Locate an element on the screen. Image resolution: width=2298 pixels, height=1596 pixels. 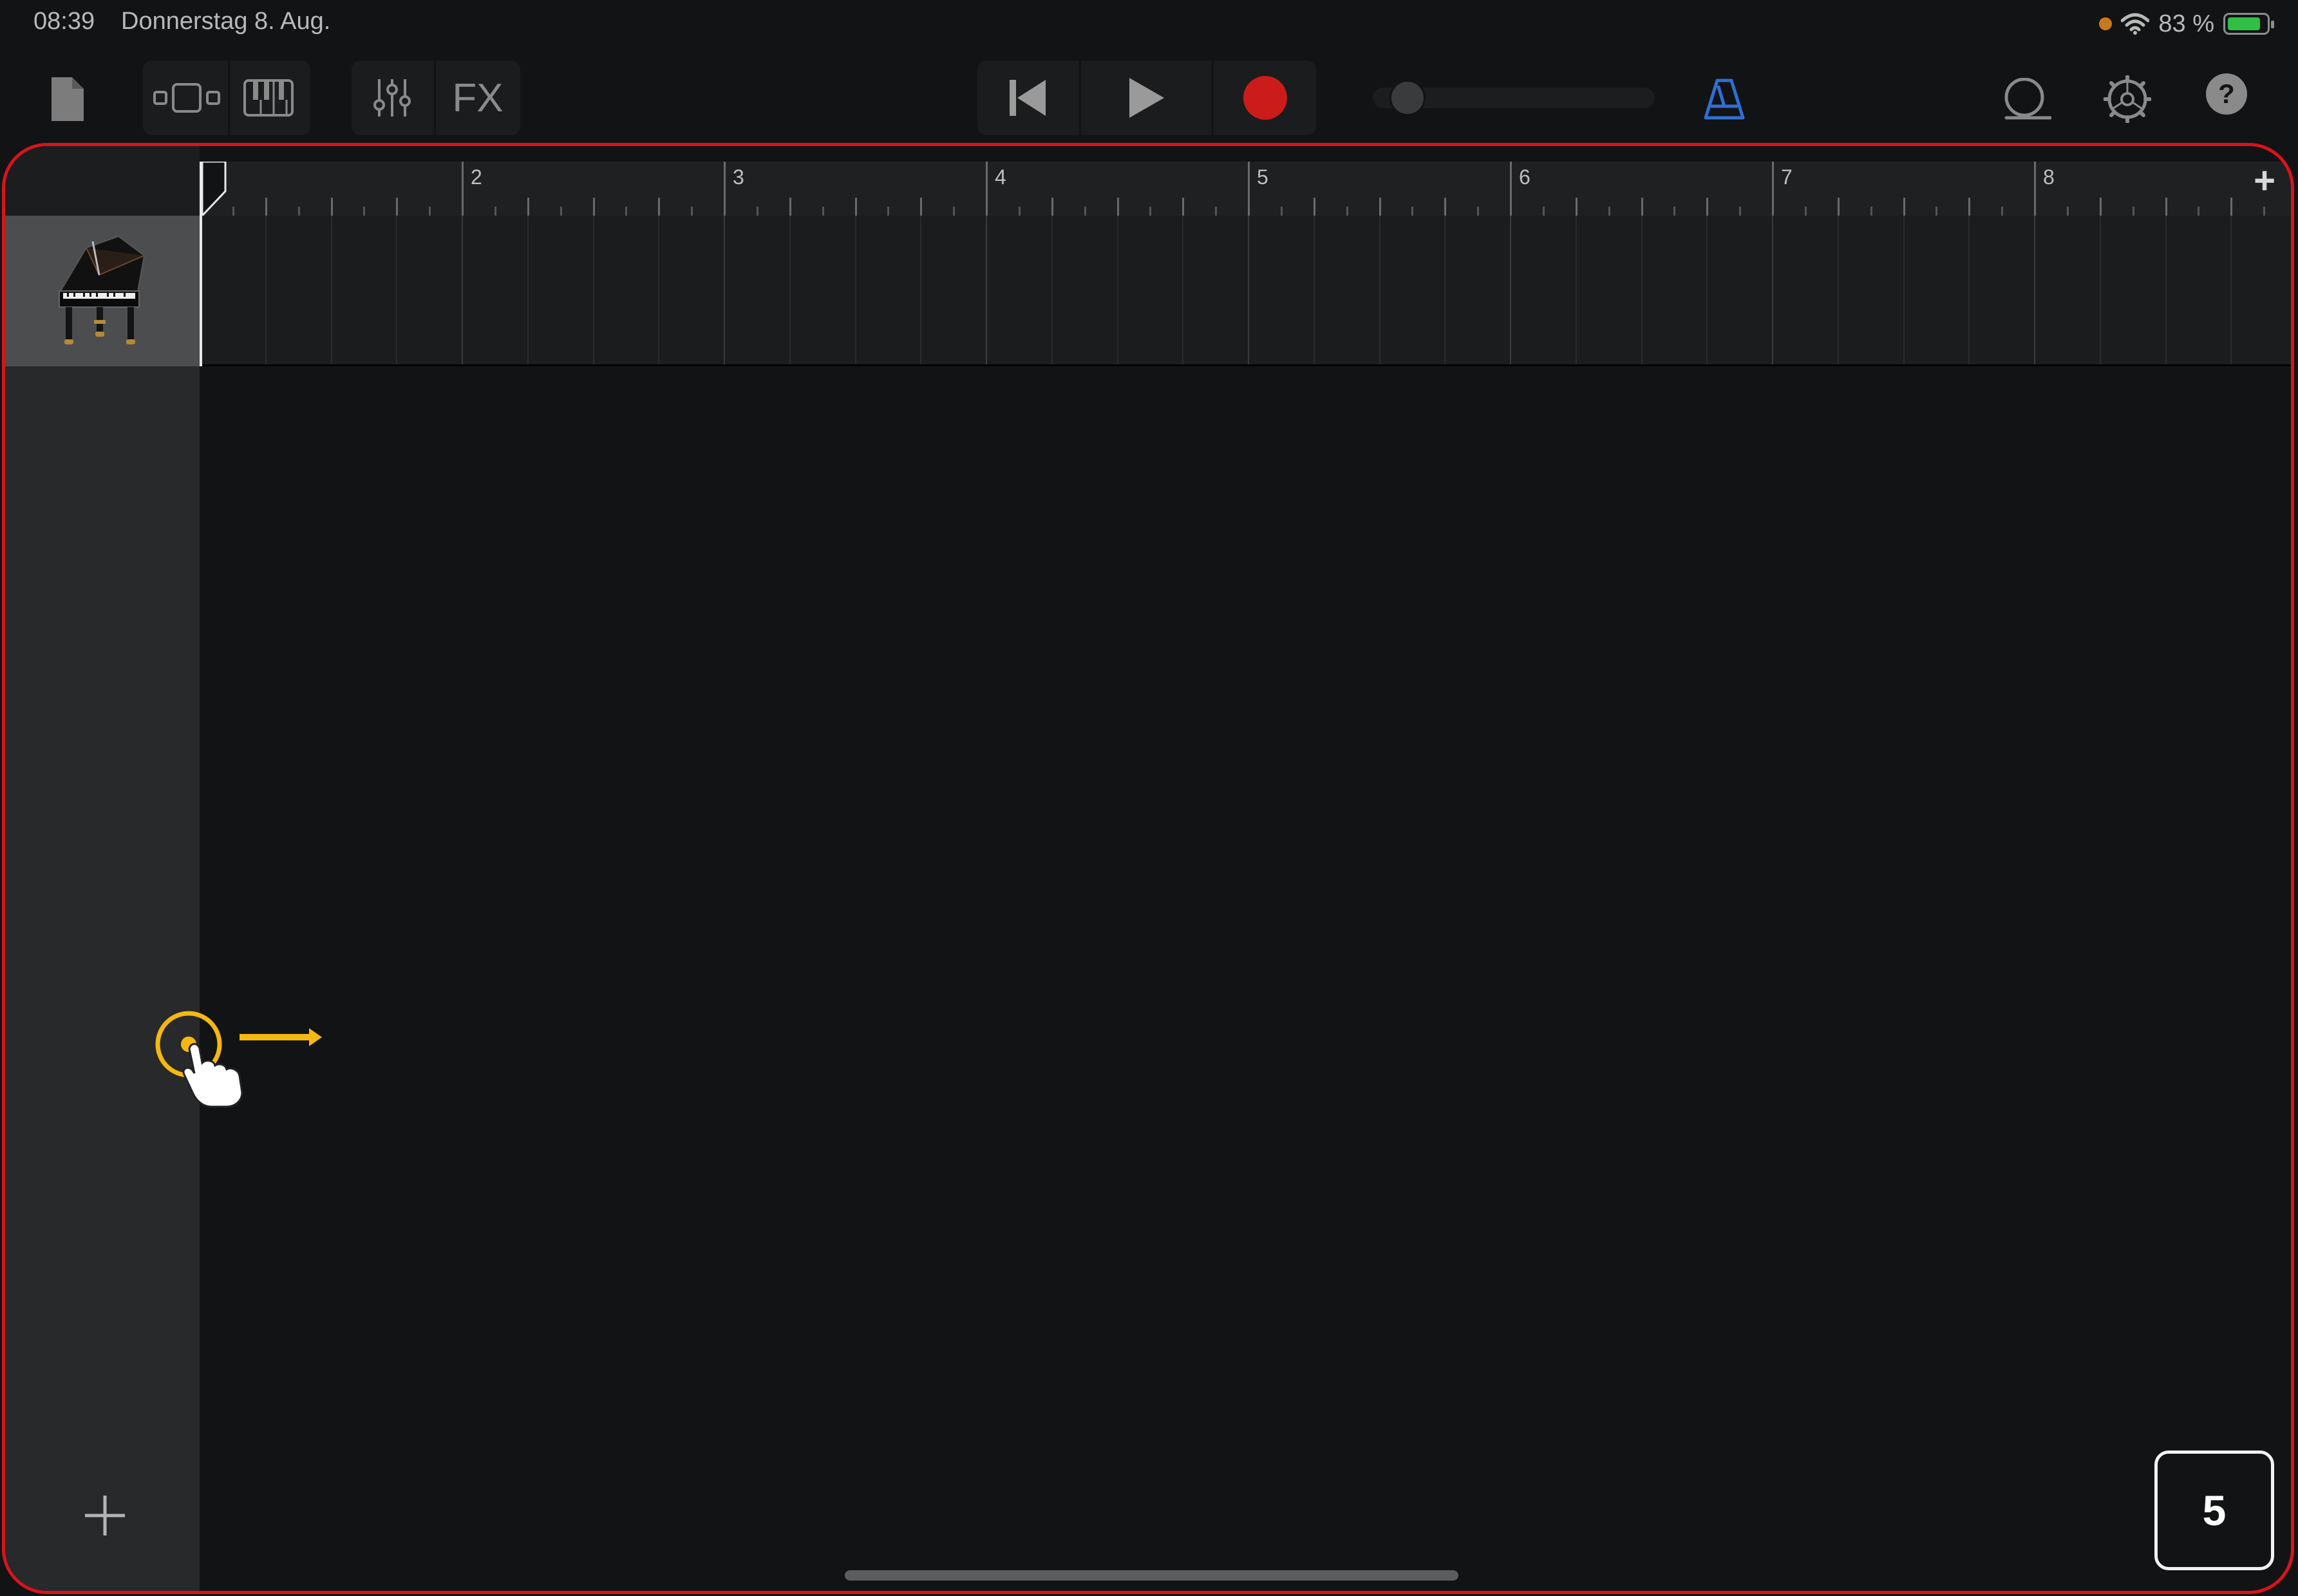
volume-knob is located at coordinates (1407, 98).